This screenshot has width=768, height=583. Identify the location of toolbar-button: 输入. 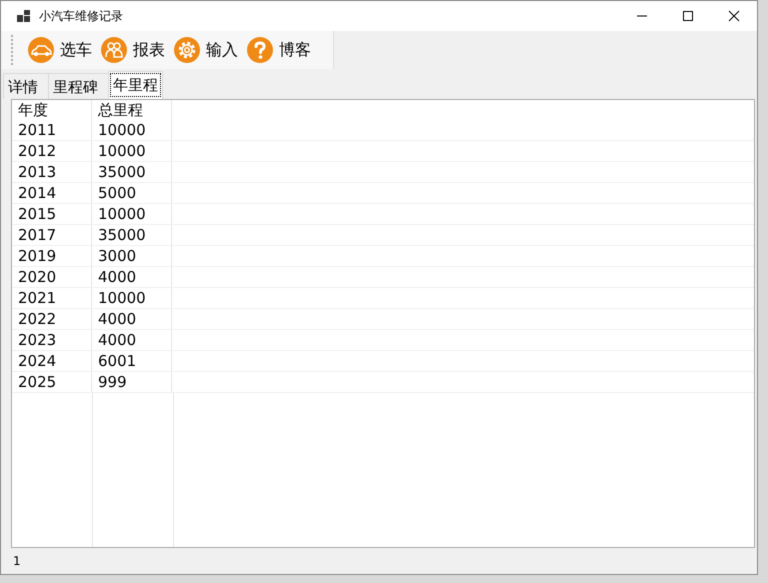
(205, 50).